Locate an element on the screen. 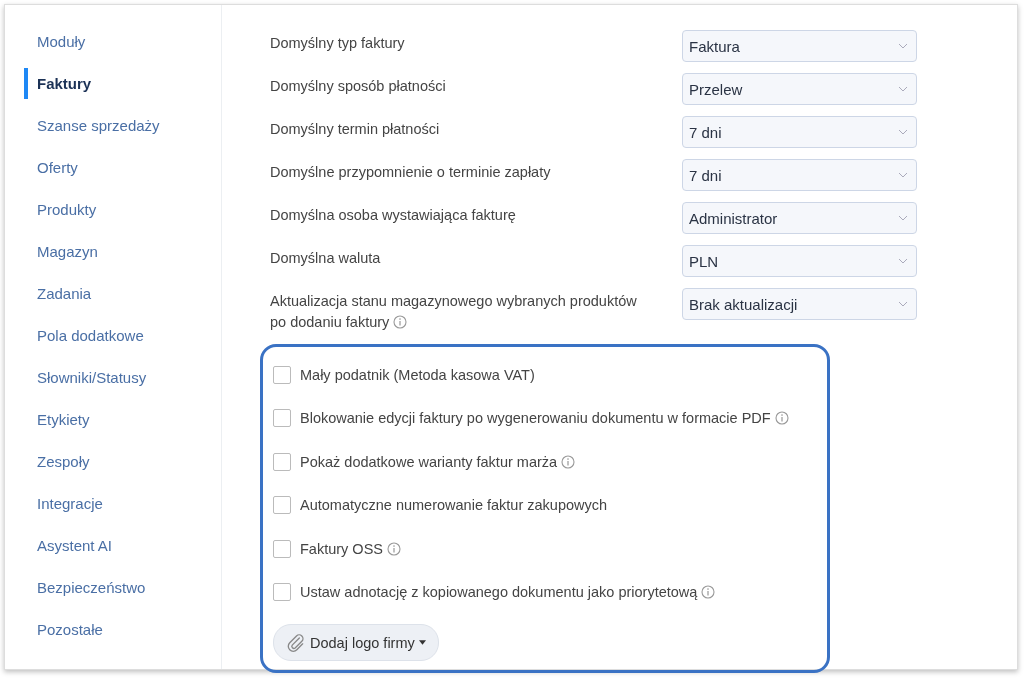 The image size is (1024, 682). setting-label: Domyślny sposób płatności is located at coordinates (358, 86).